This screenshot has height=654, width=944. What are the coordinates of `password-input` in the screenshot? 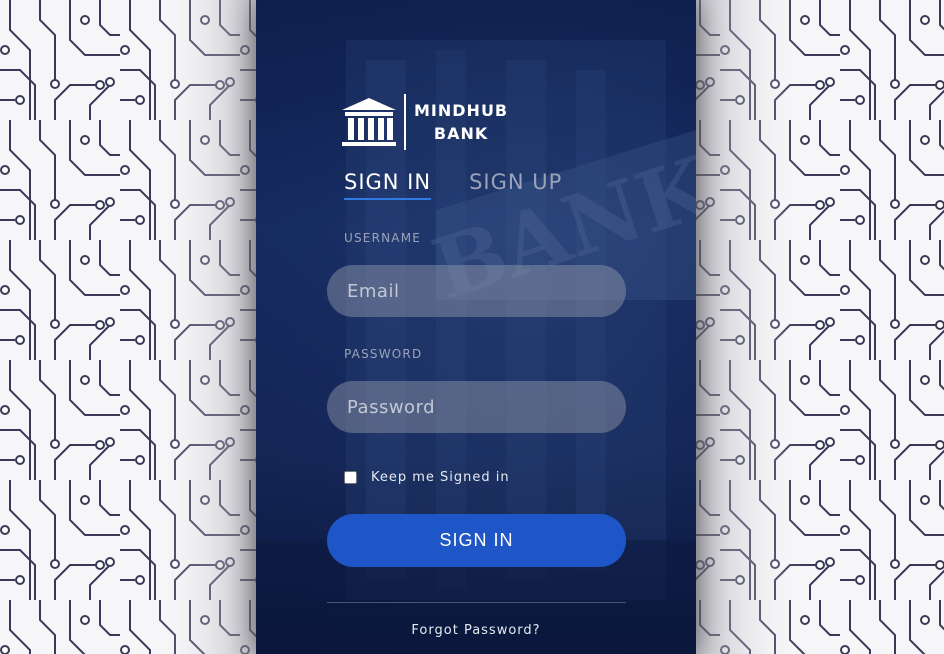 It's located at (476, 407).